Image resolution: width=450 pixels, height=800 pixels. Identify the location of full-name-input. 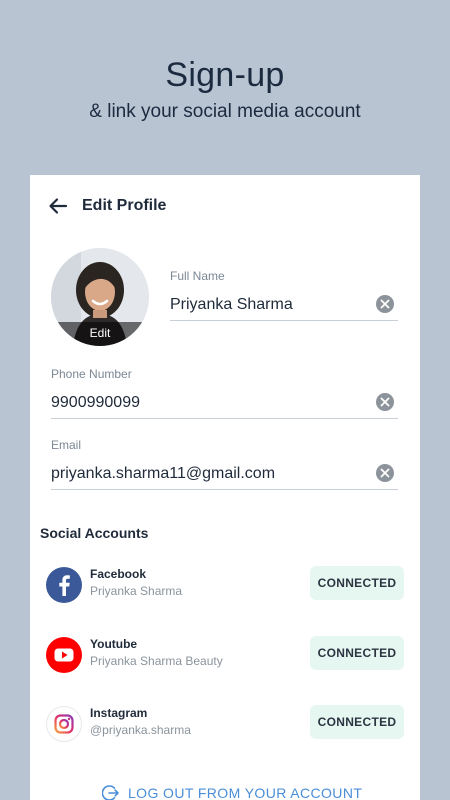
(284, 304).